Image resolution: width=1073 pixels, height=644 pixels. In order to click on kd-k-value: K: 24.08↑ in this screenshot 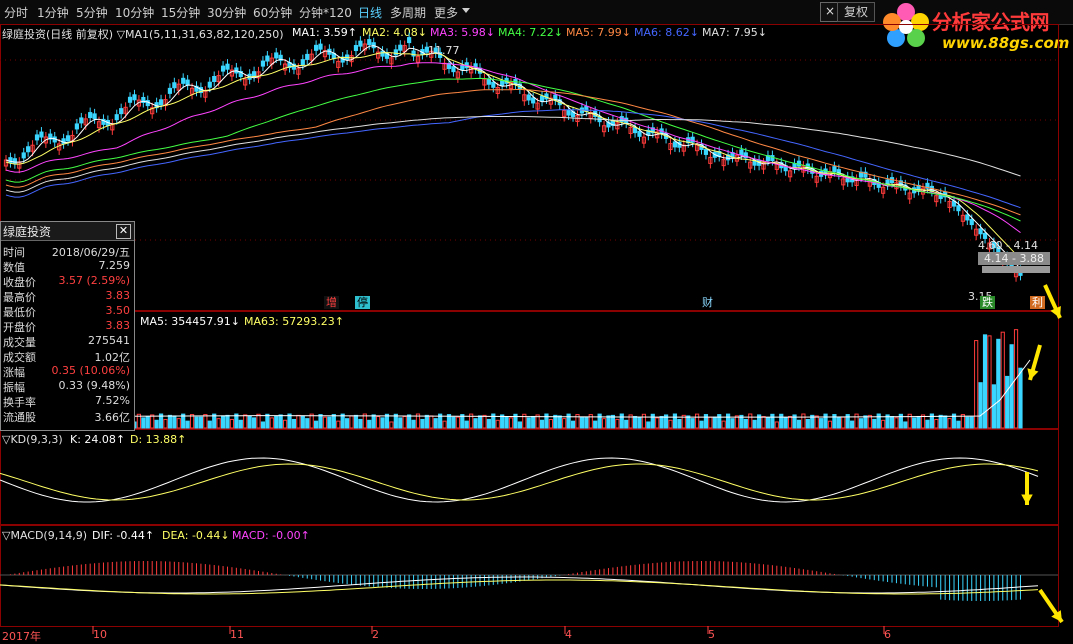, I will do `click(98, 439)`.